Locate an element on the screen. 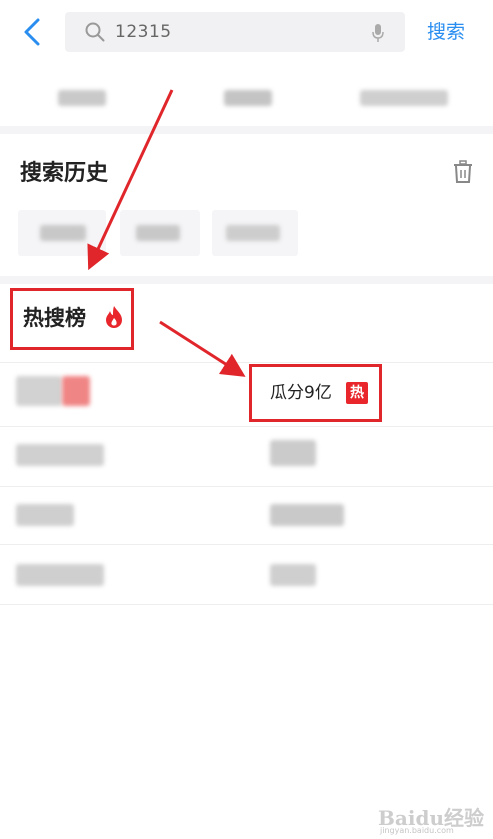  hot-list-item-highlighted: 瓜分9亿 热 is located at coordinates (315, 393).